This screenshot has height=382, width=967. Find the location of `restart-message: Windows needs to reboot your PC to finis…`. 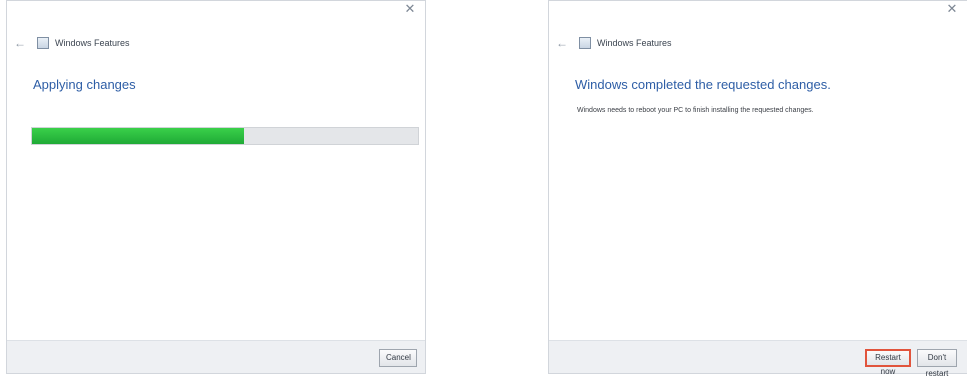

restart-message: Windows needs to reboot your PC to finis… is located at coordinates (695, 110).